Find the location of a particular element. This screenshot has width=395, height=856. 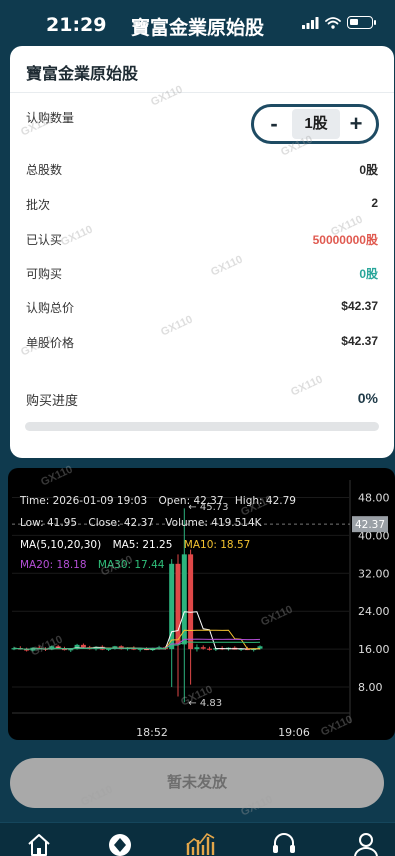

low-marker: ← 4.83 is located at coordinates (205, 703).